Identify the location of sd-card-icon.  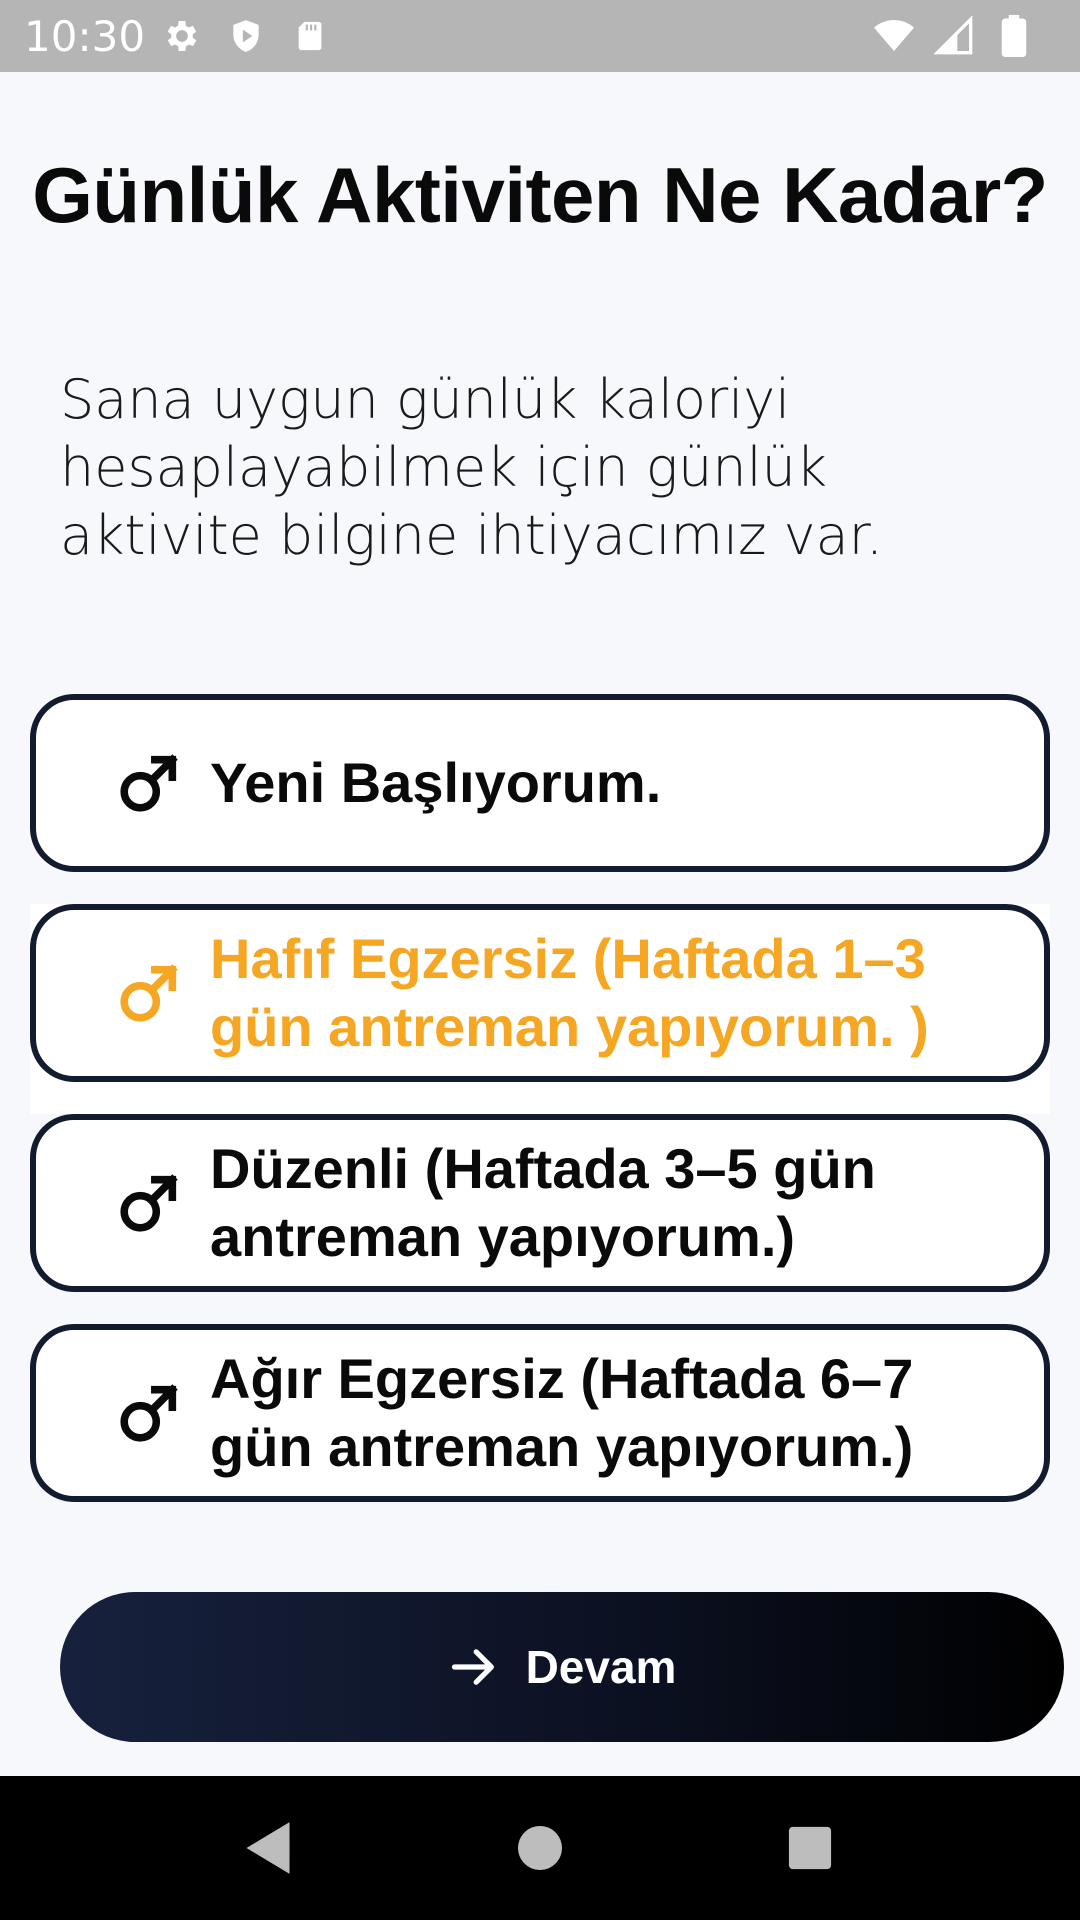
(310, 36).